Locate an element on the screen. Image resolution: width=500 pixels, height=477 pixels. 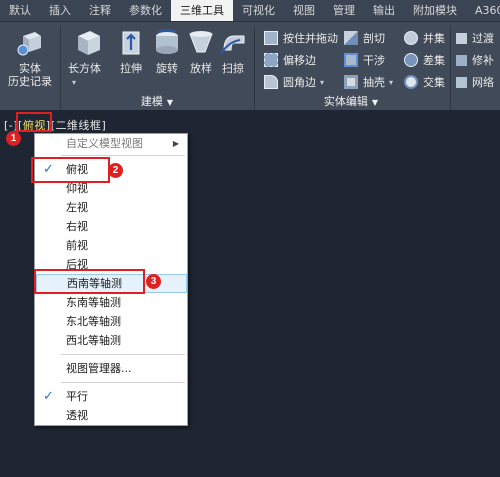
revolve-button: 旋转 is located at coordinates (167, 50).